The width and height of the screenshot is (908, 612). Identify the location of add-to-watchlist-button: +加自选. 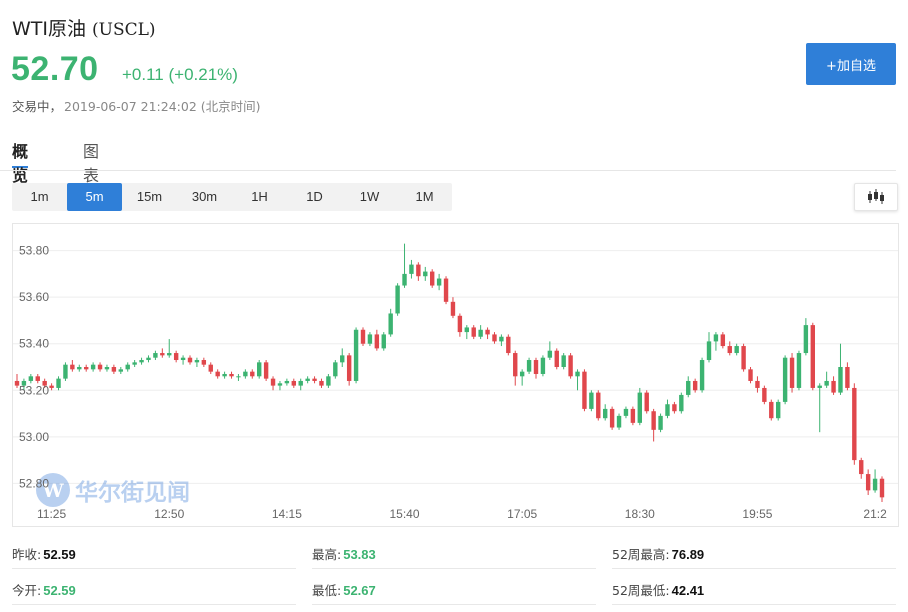
(851, 64).